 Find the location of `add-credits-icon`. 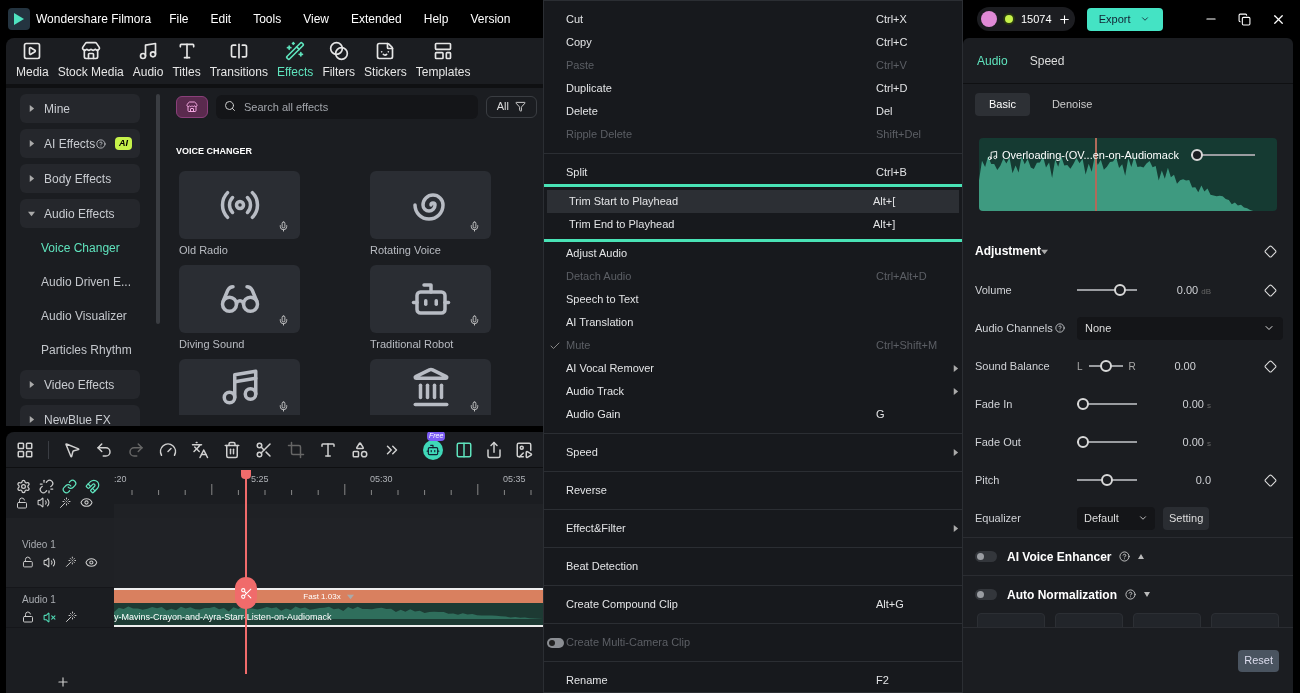

add-credits-icon is located at coordinates (1064, 19).